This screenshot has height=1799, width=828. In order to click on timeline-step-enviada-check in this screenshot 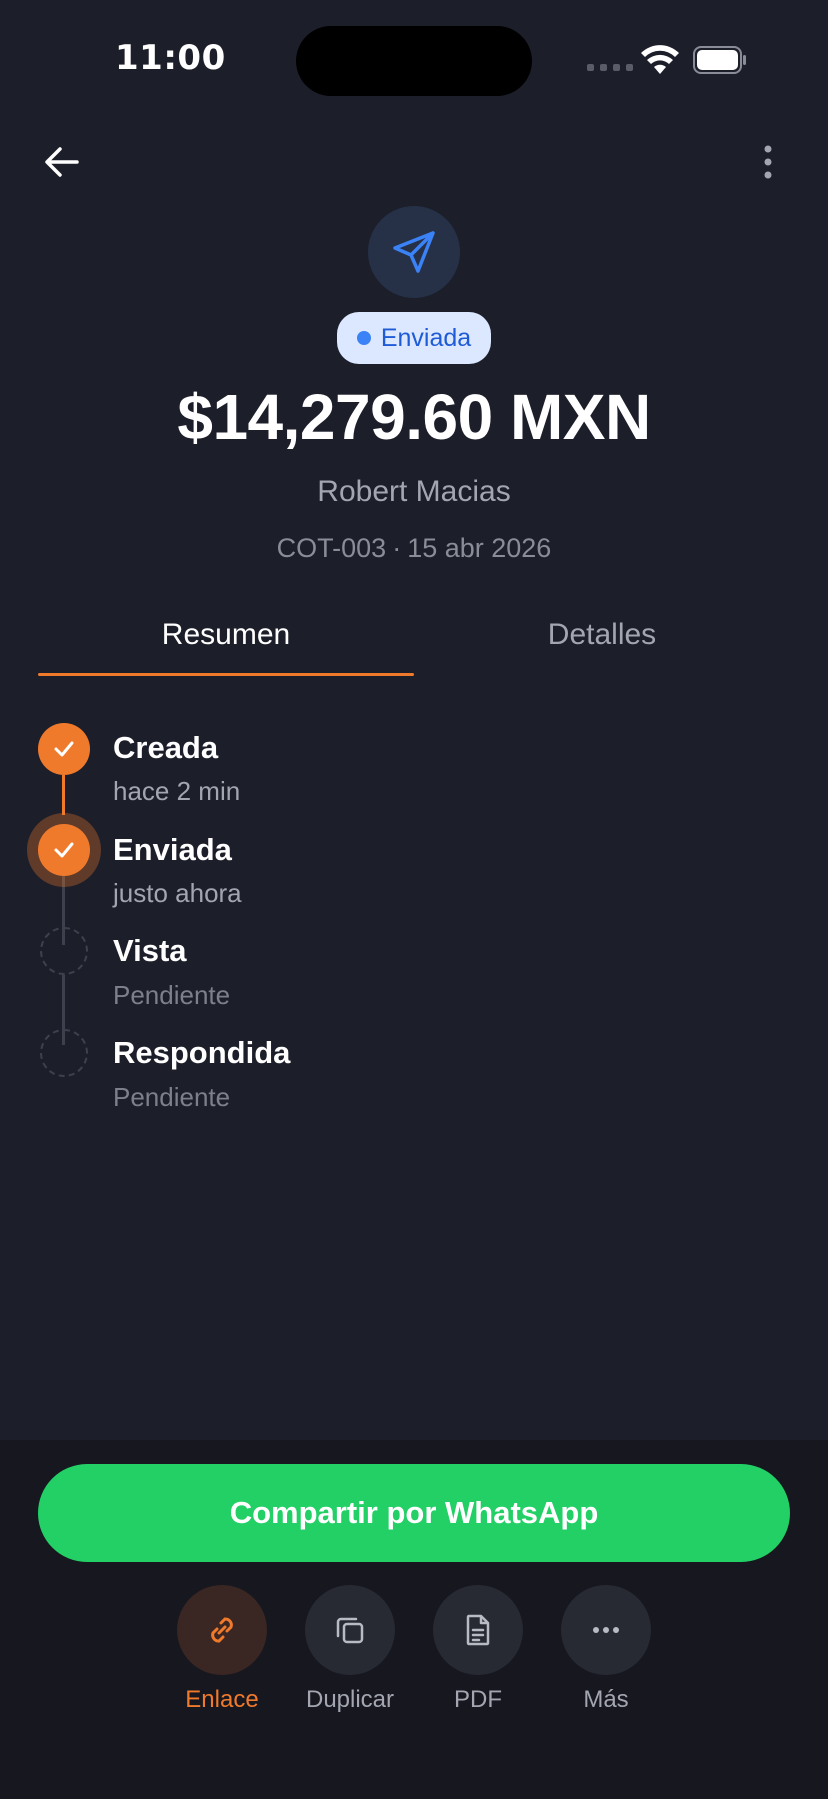, I will do `click(64, 850)`.